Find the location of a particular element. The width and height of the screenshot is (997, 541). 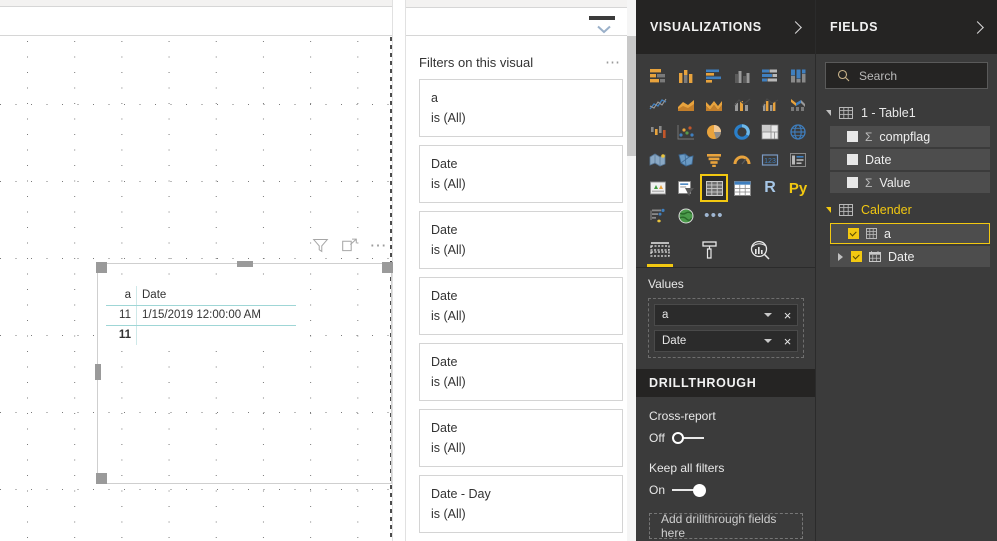

tab-fields is located at coordinates (660, 251).